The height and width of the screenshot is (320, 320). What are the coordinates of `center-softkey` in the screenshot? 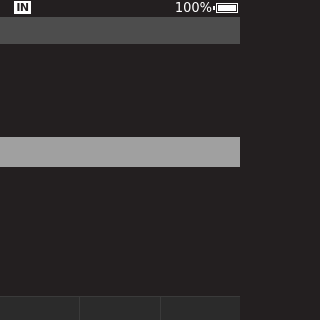 It's located at (119, 308).